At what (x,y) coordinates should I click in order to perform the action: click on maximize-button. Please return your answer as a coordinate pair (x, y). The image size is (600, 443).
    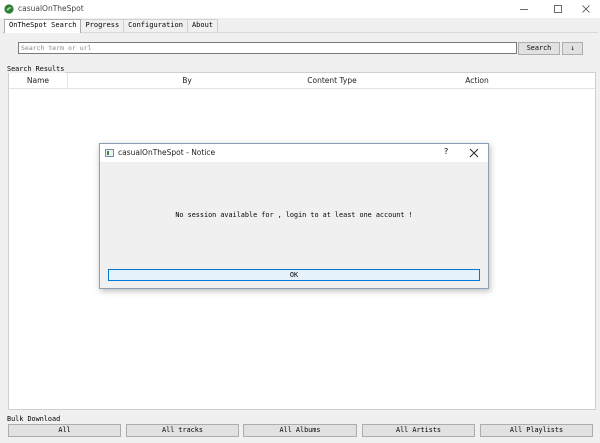
    Looking at the image, I should click on (558, 9).